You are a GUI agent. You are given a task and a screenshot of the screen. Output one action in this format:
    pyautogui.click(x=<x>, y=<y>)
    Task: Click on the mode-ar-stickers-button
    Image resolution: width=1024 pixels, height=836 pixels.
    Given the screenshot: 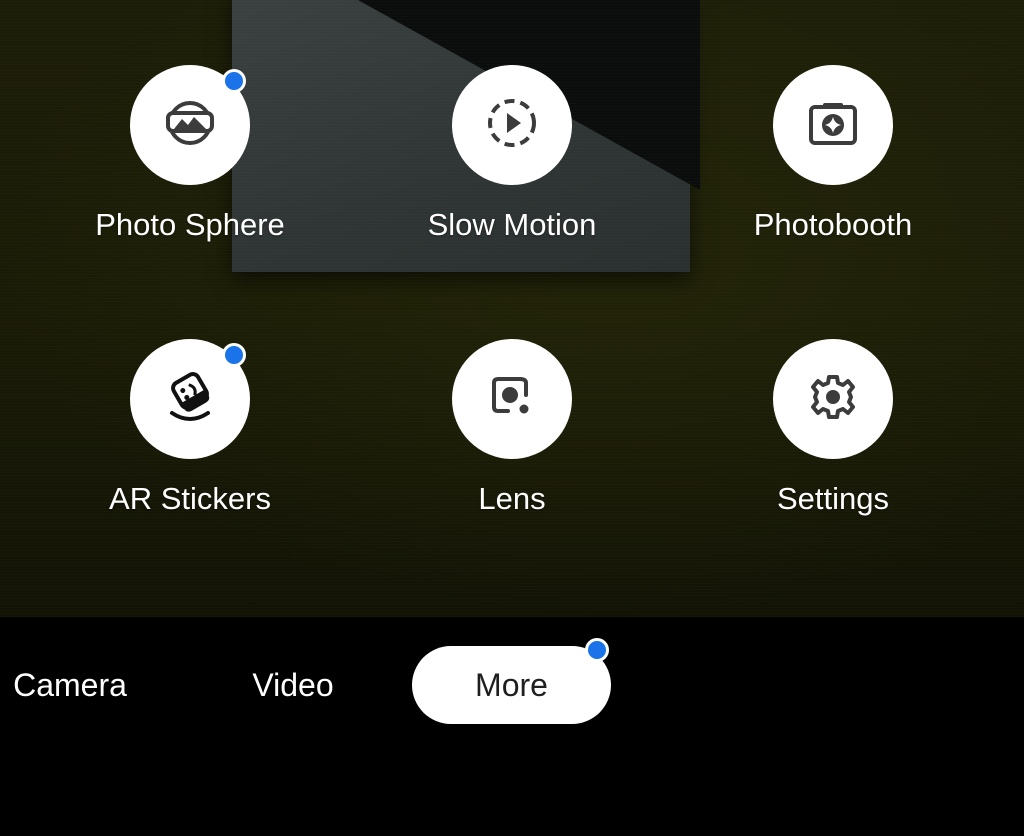 What is the action you would take?
    pyautogui.click(x=190, y=399)
    